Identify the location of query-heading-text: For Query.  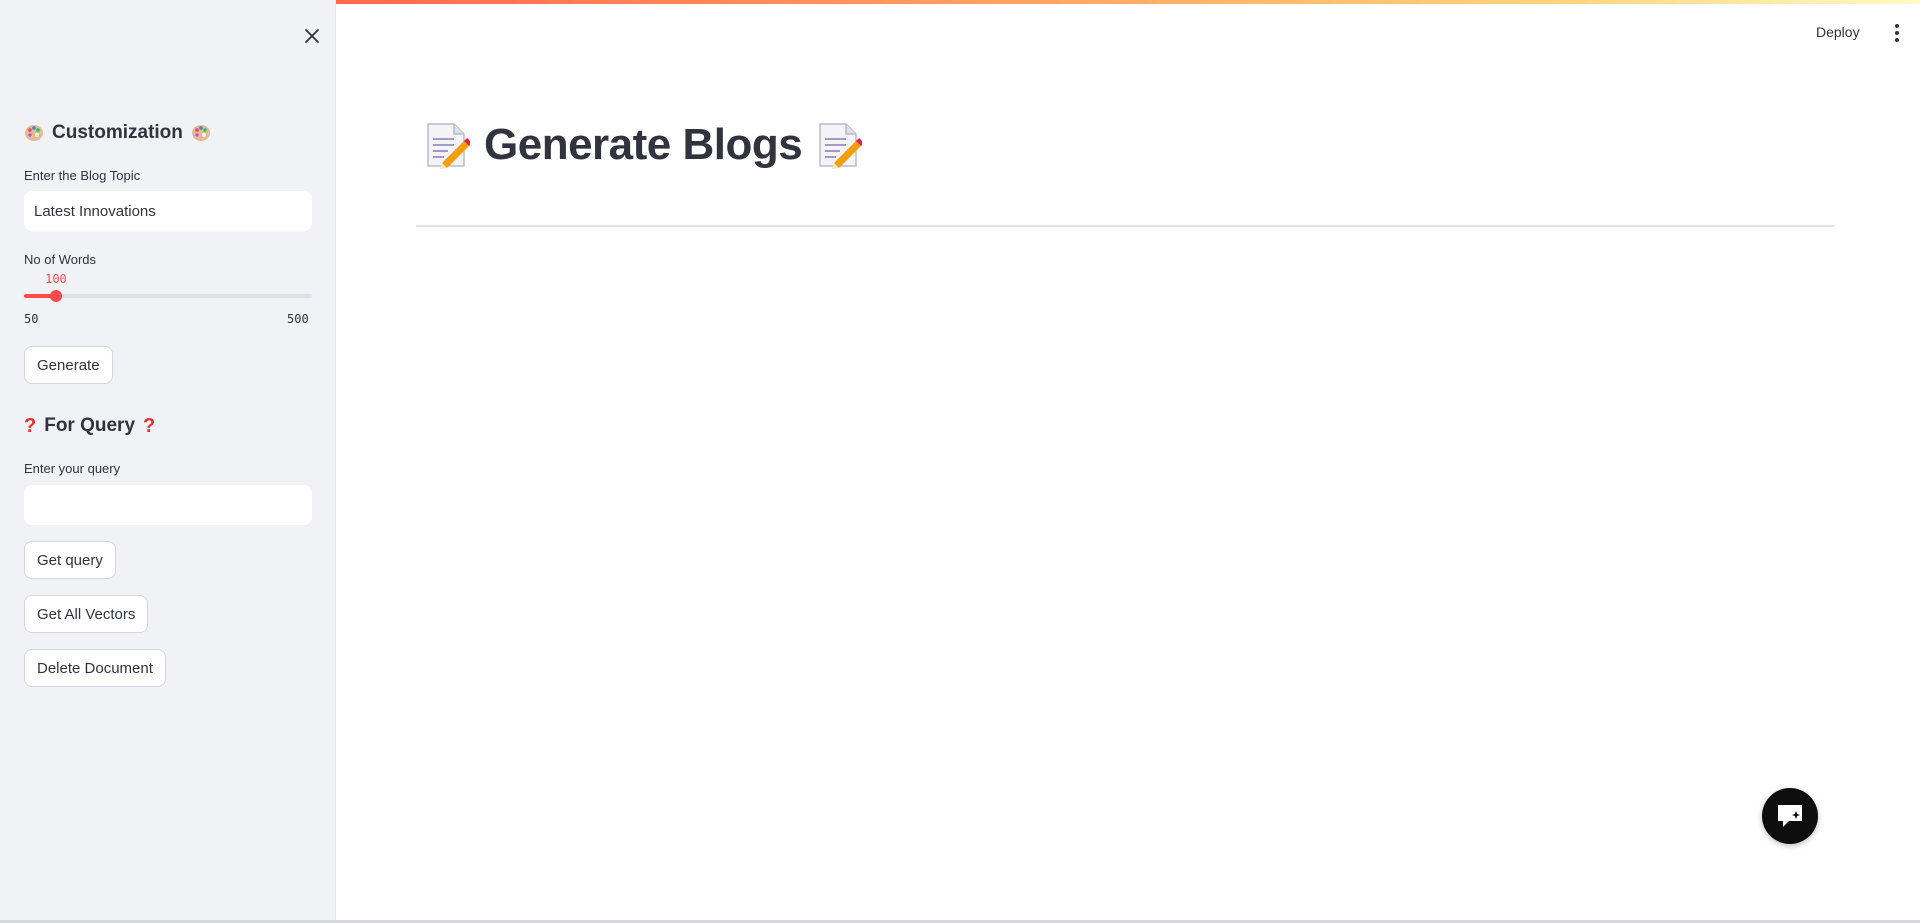
(90, 425).